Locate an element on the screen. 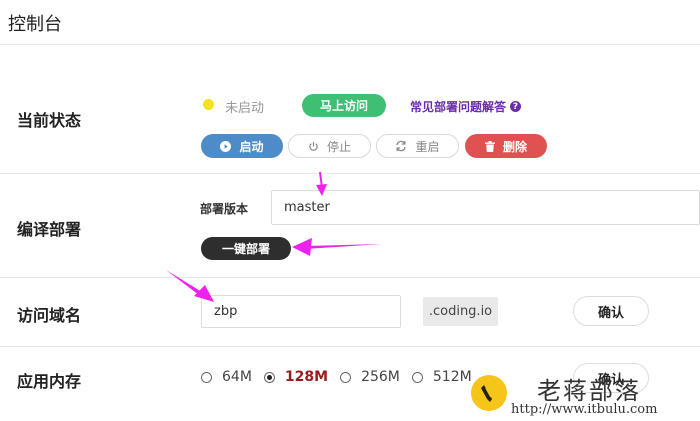 The height and width of the screenshot is (421, 700). watermark-logo-icon is located at coordinates (489, 393).